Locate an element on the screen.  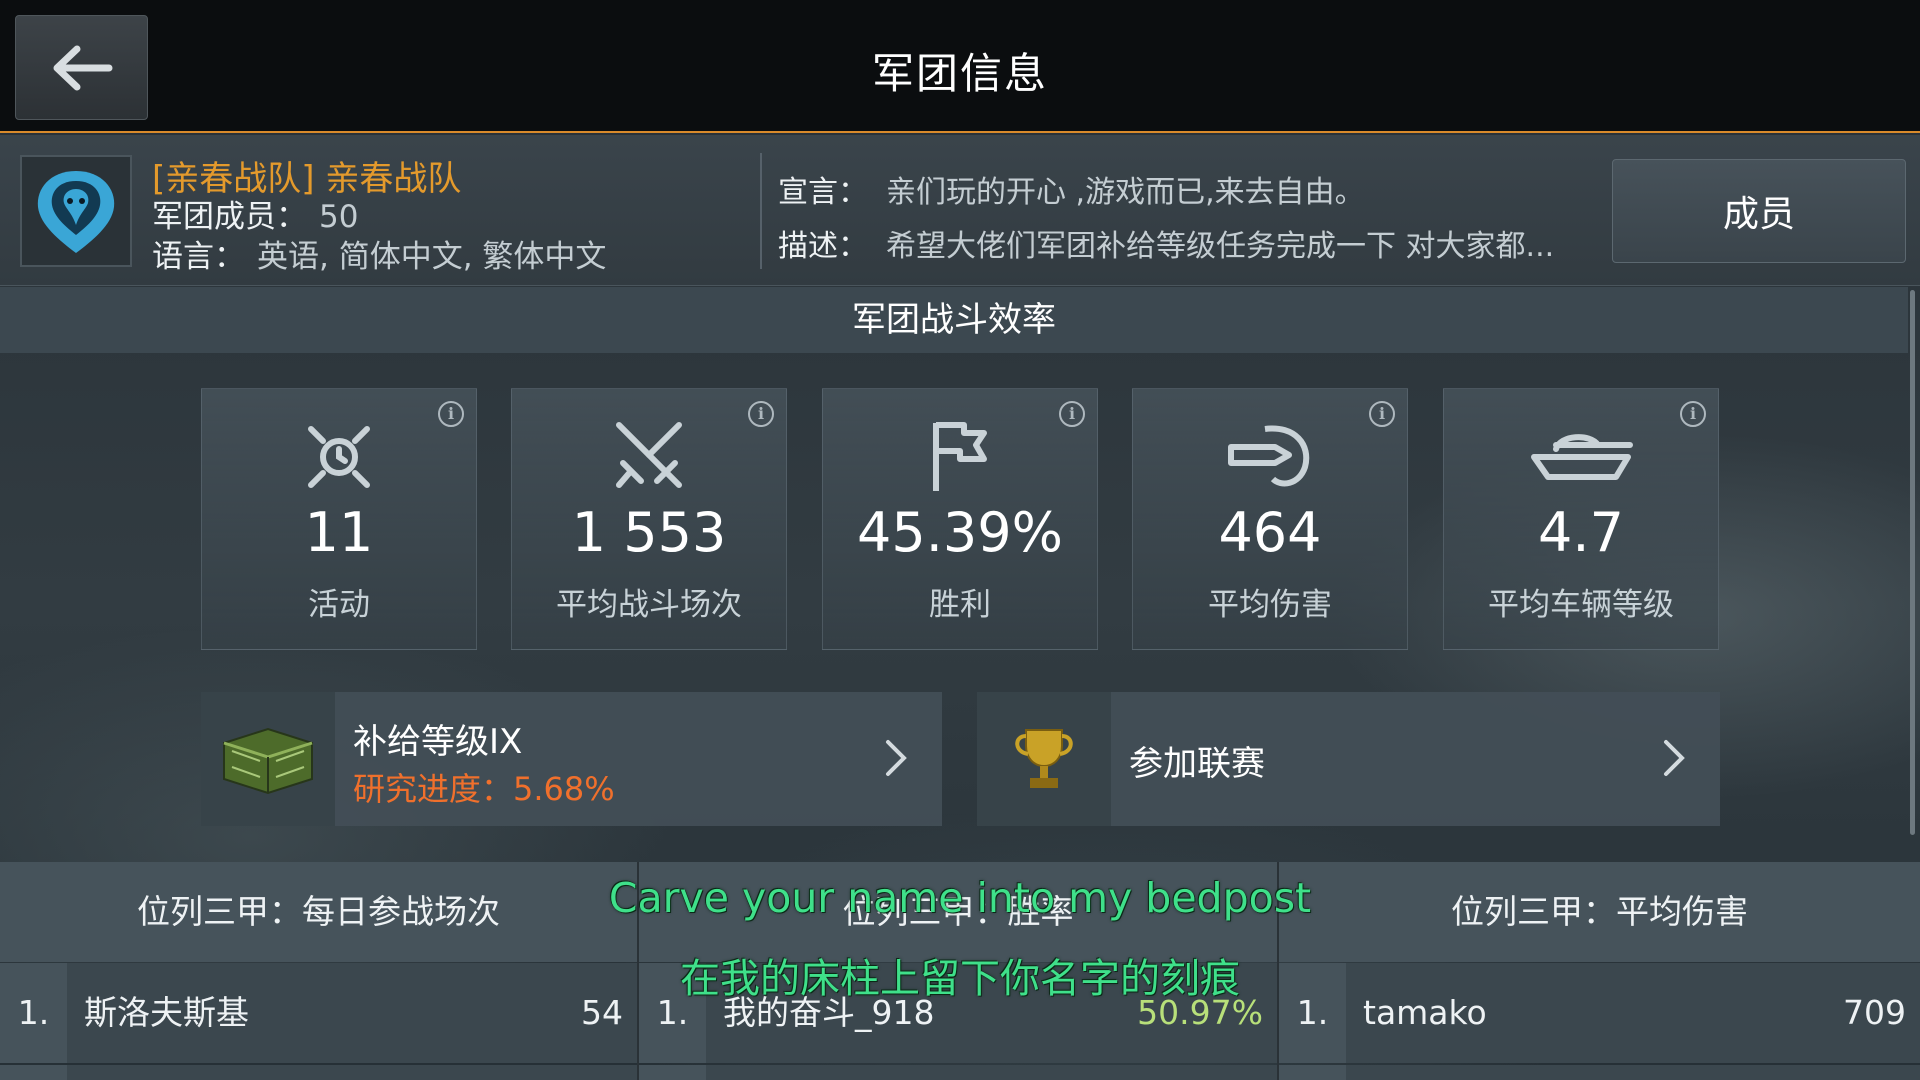
league-title: 参加联赛 is located at coordinates (1197, 764).